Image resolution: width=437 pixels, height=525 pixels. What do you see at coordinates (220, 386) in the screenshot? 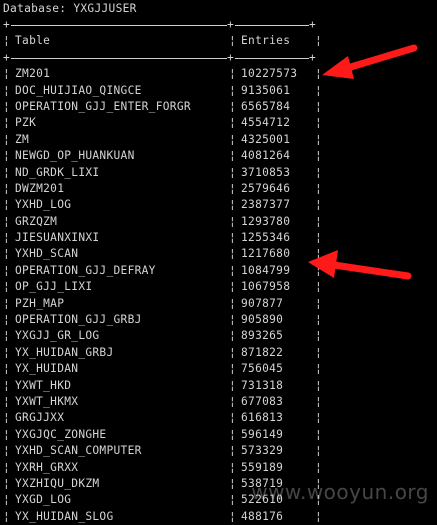
I see `table-row: ¦ YXWT_HKD ¦ 731318 ¦` at bounding box center [220, 386].